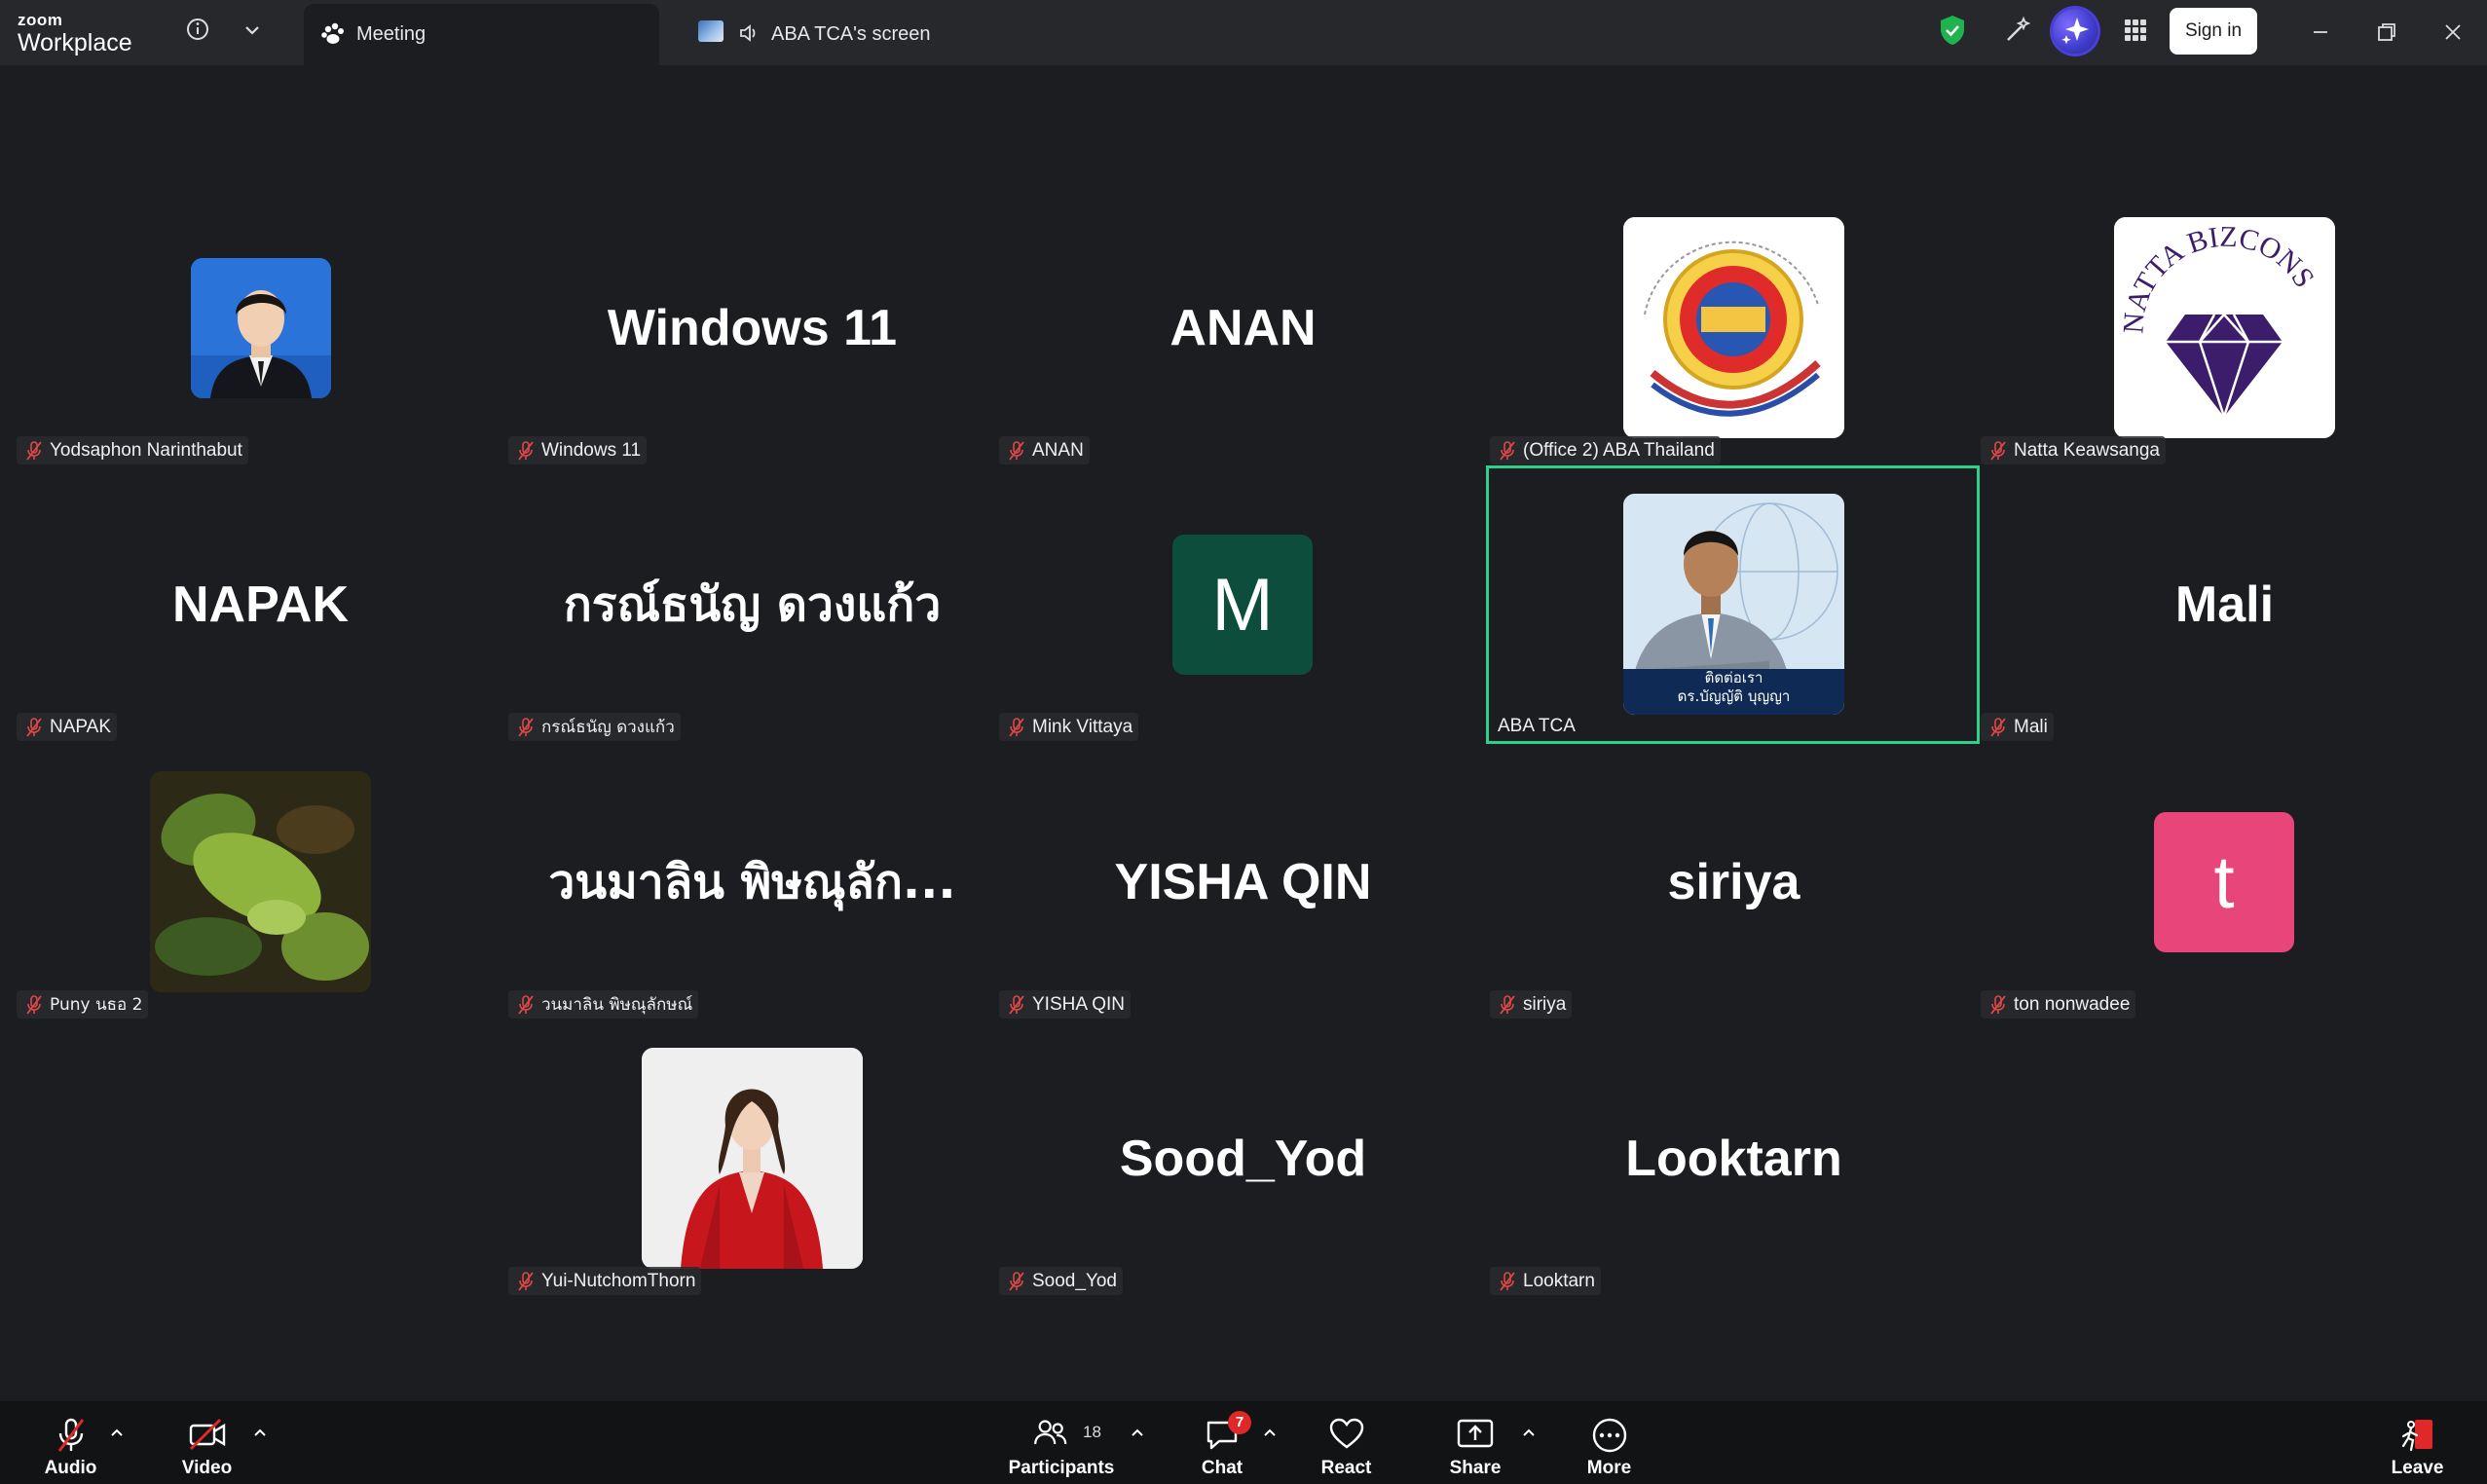 Image resolution: width=2487 pixels, height=1484 pixels. I want to click on participant-tile: t ton nonwadee, so click(2224, 881).